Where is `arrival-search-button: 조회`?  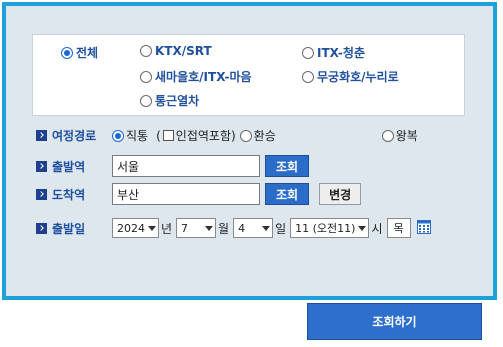
arrival-search-button: 조회 is located at coordinates (287, 194).